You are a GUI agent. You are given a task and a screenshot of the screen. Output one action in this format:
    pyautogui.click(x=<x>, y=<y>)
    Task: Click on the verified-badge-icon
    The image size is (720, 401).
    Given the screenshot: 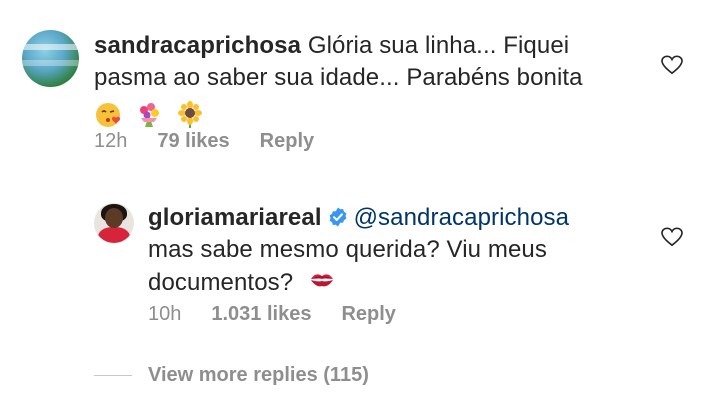 What is the action you would take?
    pyautogui.click(x=337, y=217)
    